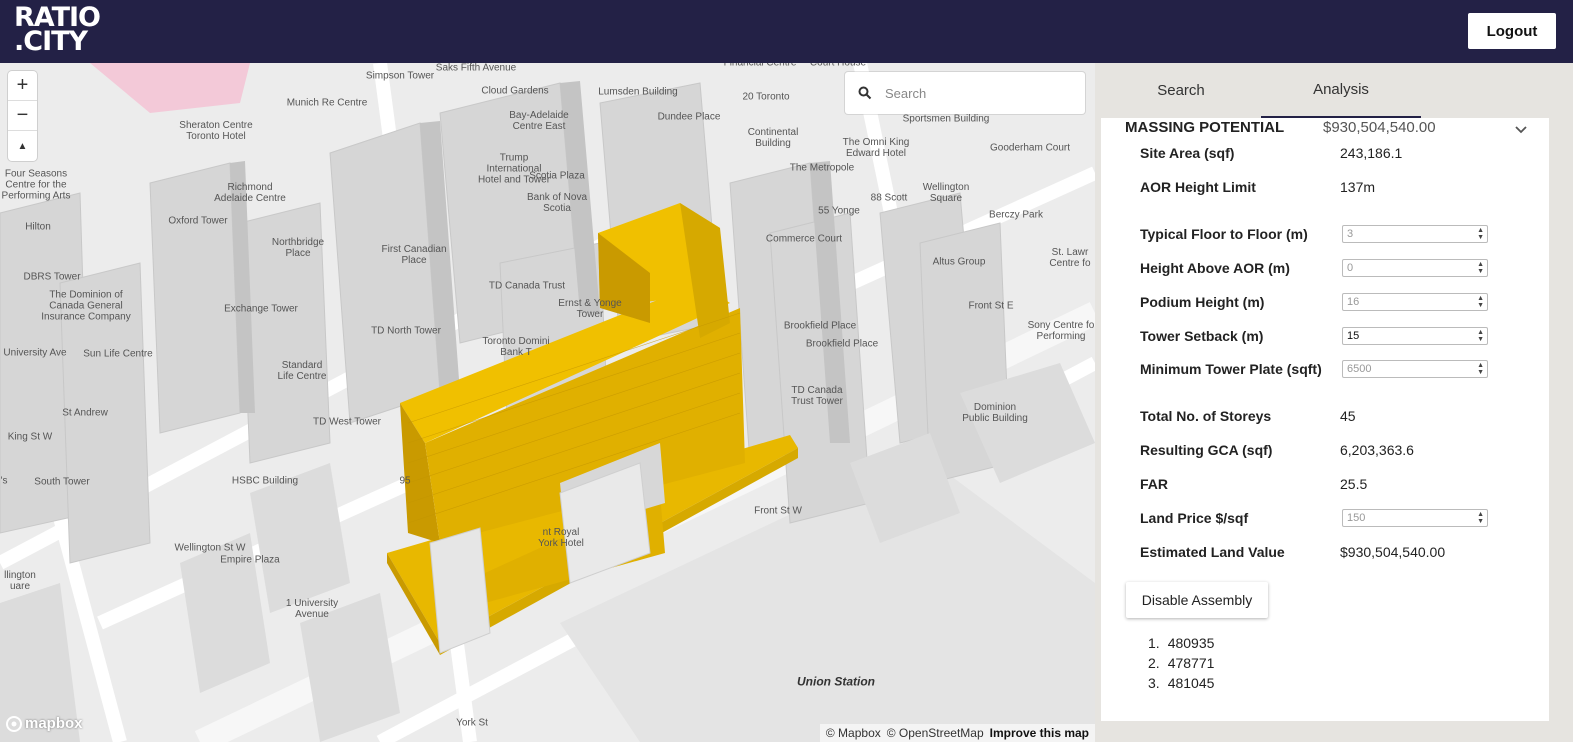  What do you see at coordinates (1415, 234) in the screenshot?
I see `floor-to-floor-input: 3 ▲ ▼` at bounding box center [1415, 234].